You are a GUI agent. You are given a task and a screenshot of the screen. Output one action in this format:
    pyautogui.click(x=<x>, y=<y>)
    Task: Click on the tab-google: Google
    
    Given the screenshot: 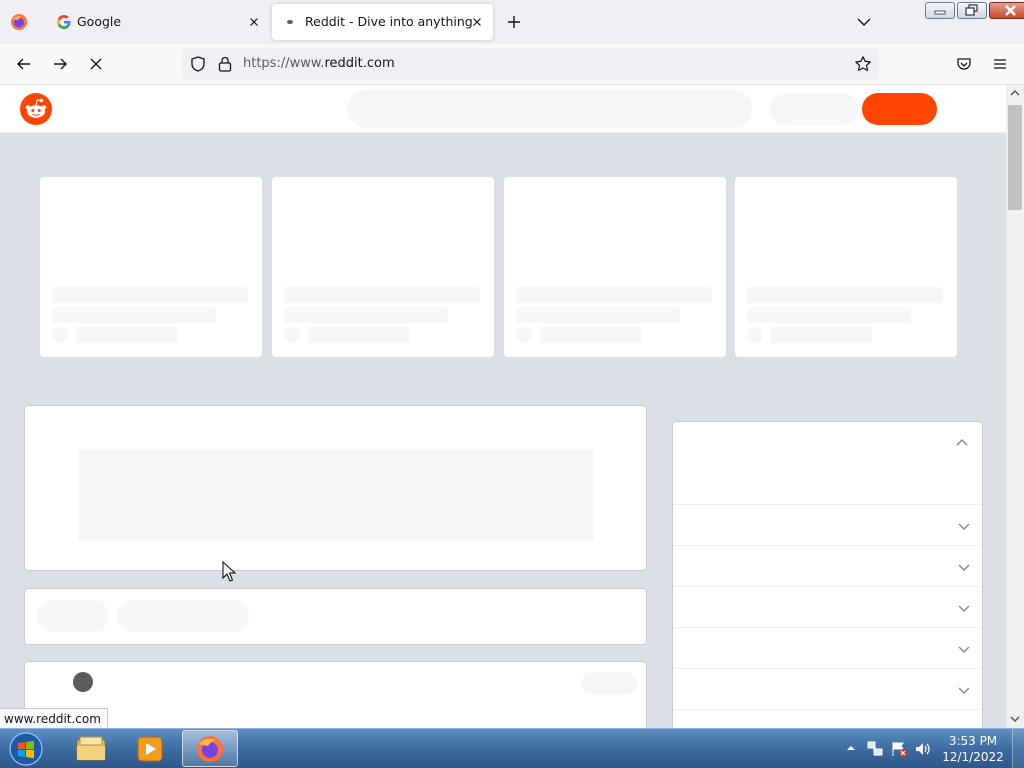 What is the action you would take?
    pyautogui.click(x=157, y=22)
    